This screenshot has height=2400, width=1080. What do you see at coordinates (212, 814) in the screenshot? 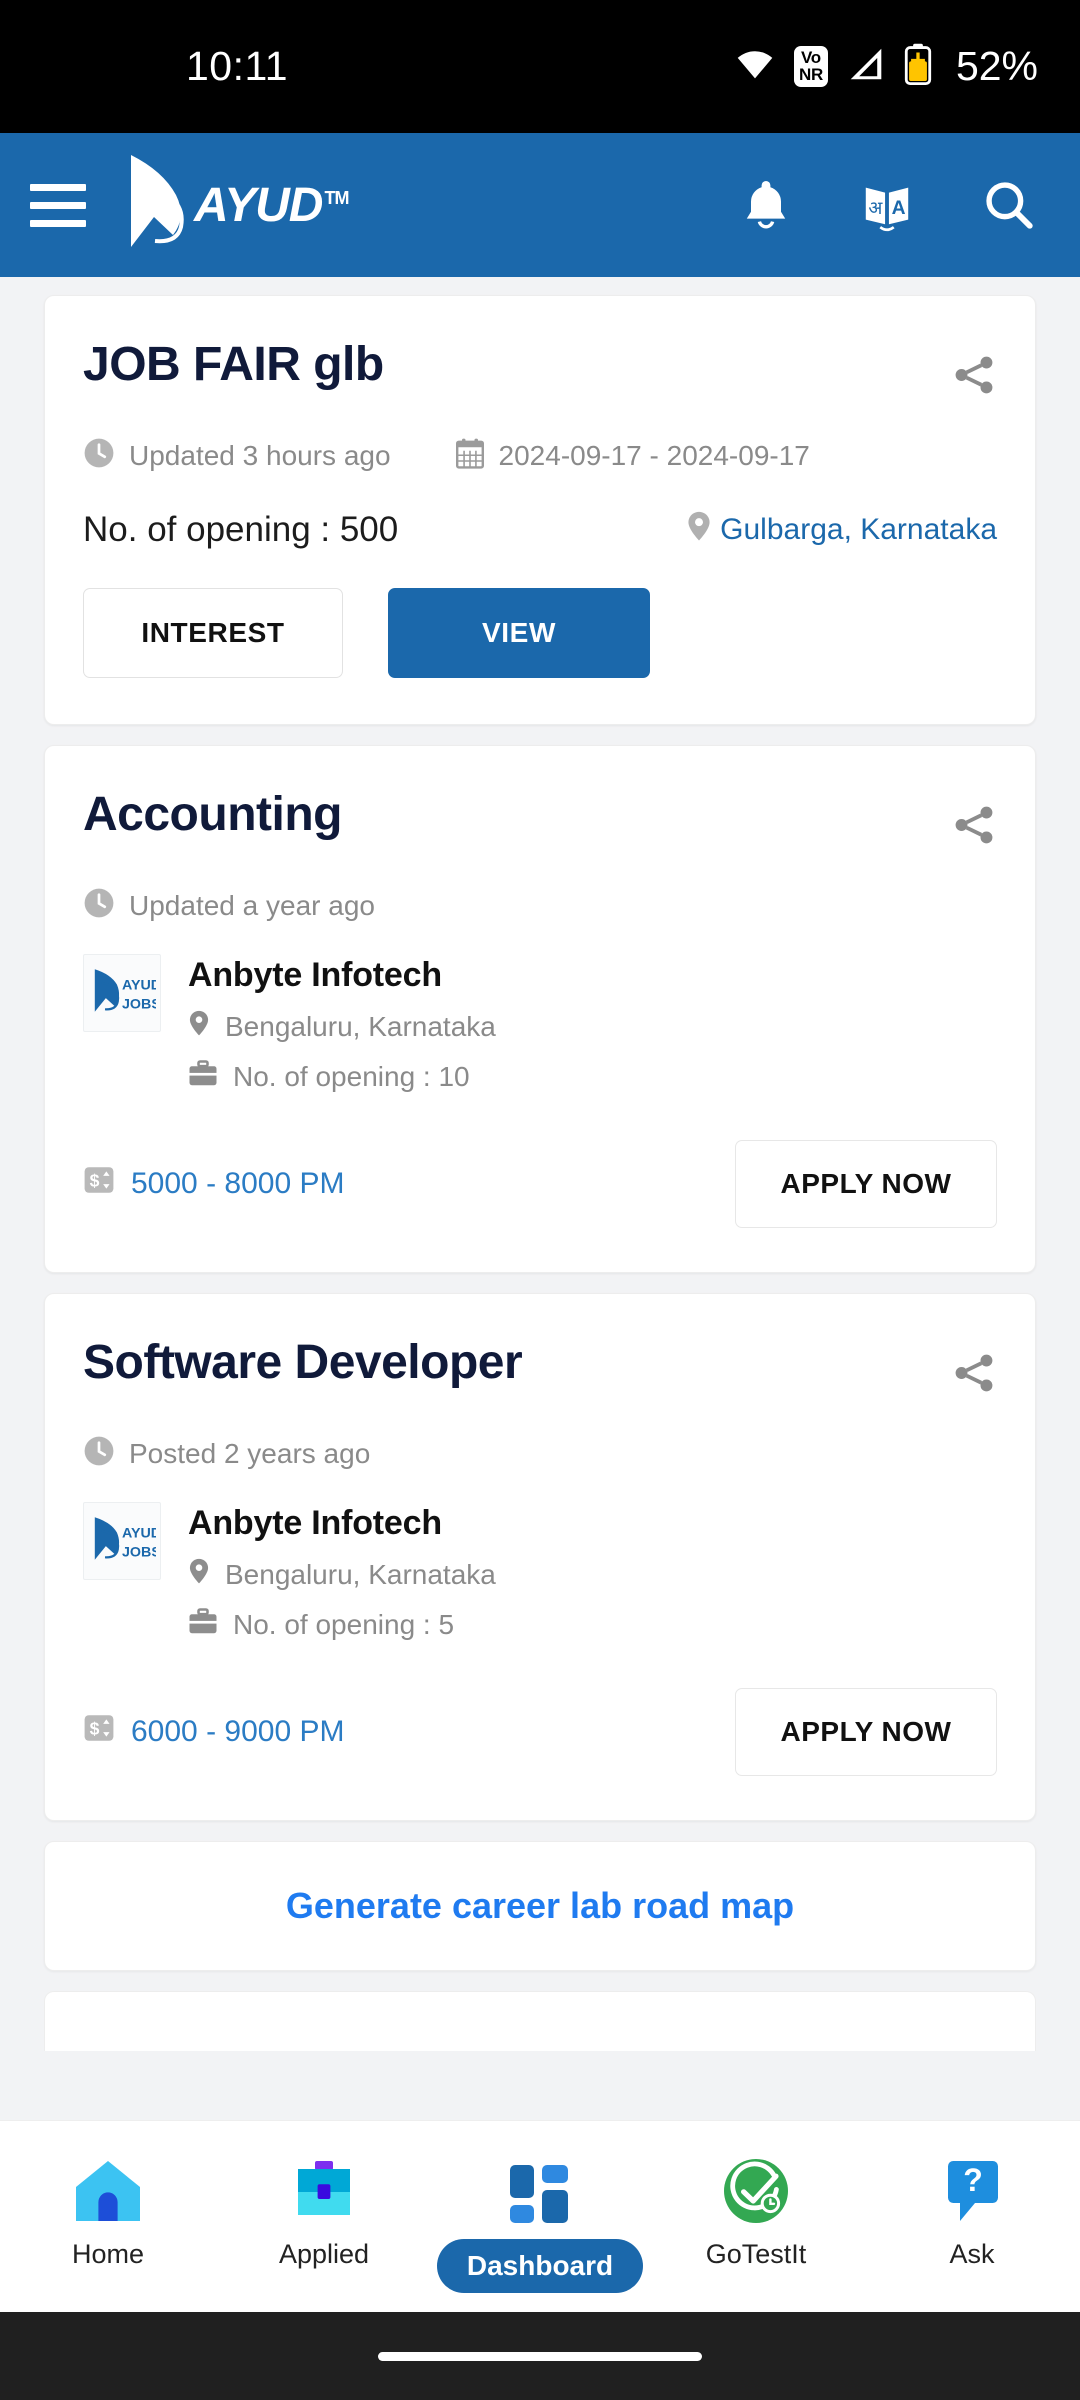
I see `job-title: Accounting` at bounding box center [212, 814].